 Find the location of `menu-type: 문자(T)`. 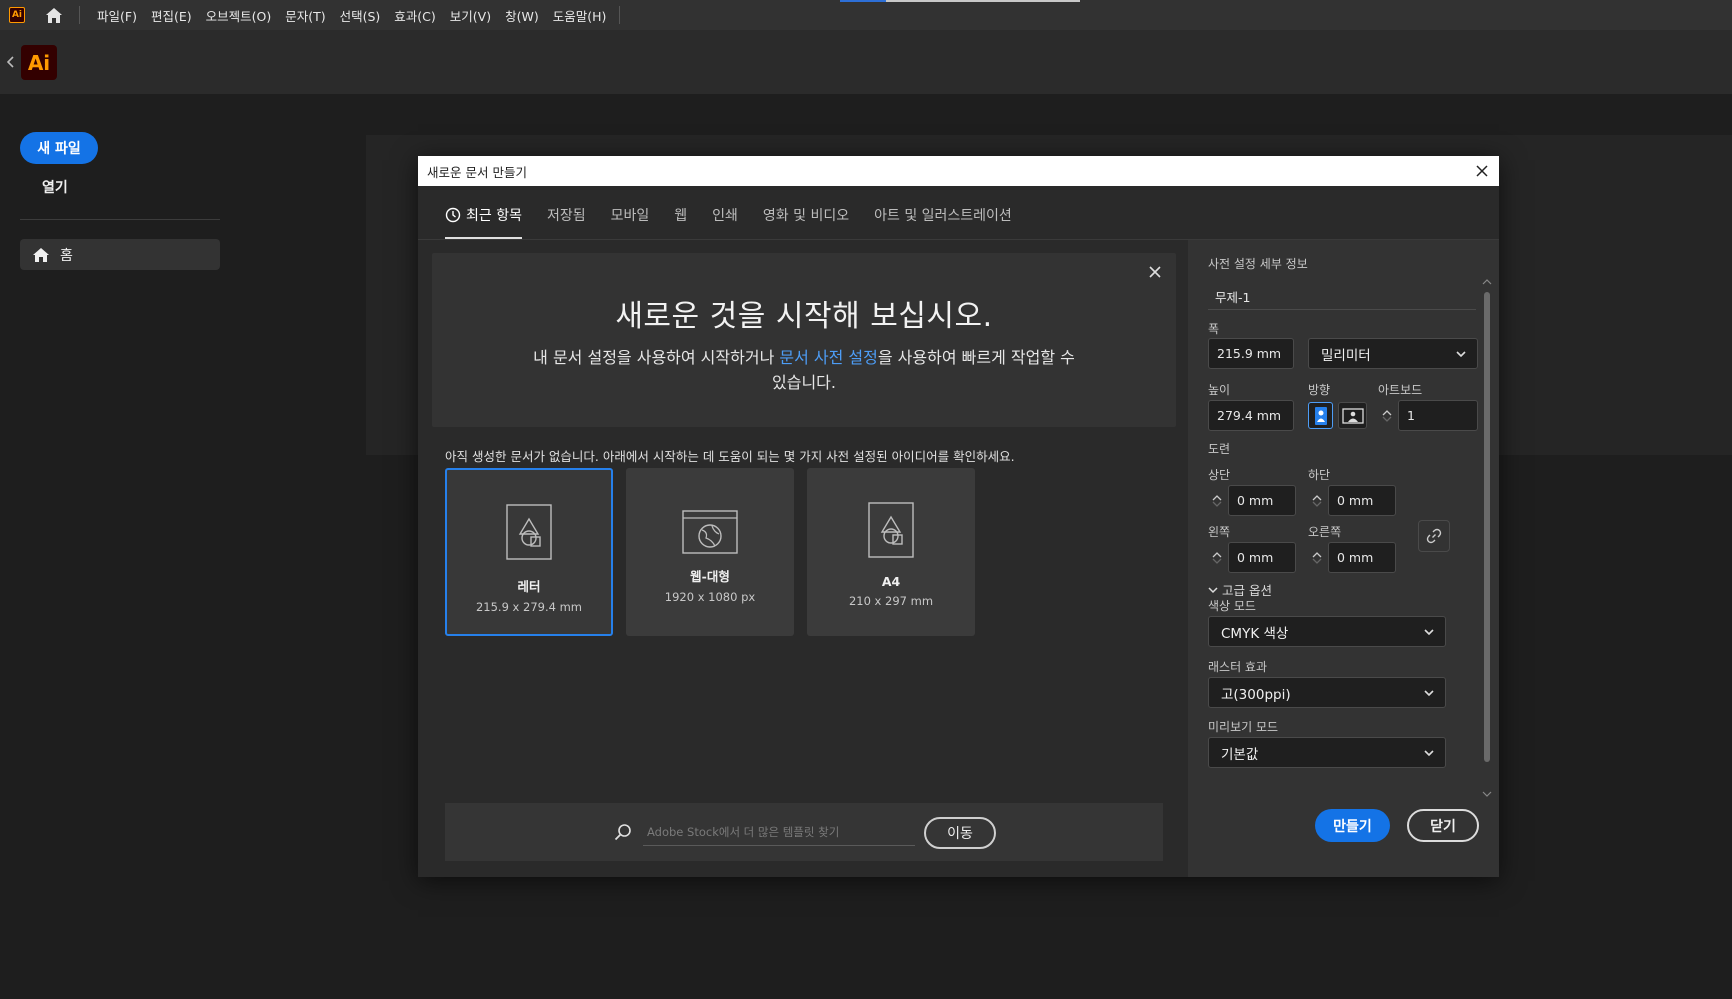

menu-type: 문자(T) is located at coordinates (305, 15).